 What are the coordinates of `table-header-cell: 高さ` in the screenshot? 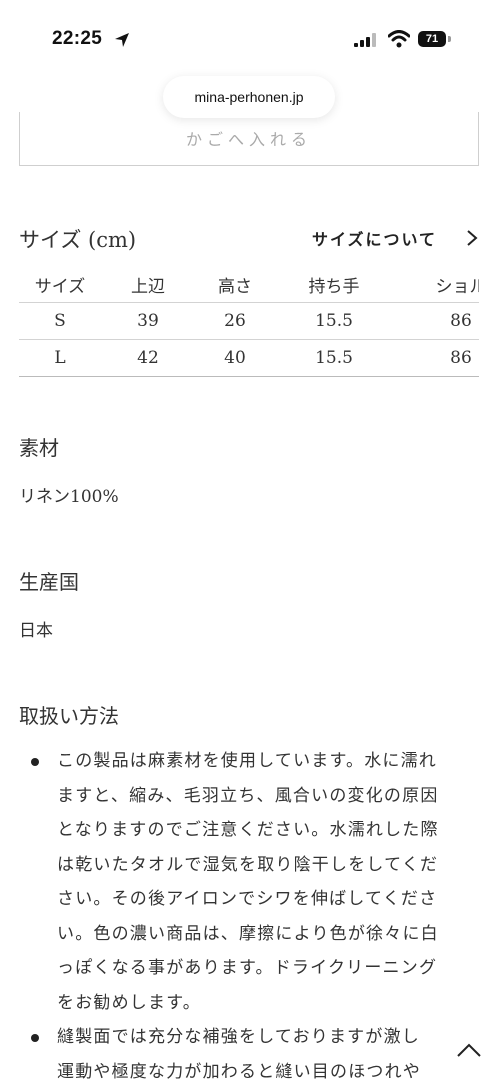 It's located at (235, 284).